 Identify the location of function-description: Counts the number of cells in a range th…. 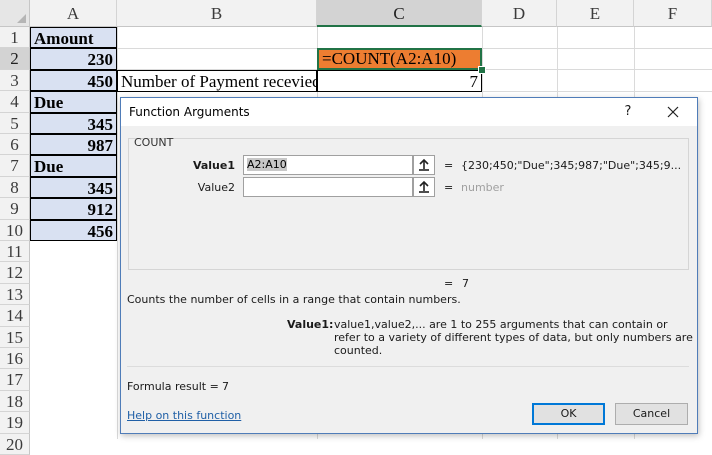
(294, 299).